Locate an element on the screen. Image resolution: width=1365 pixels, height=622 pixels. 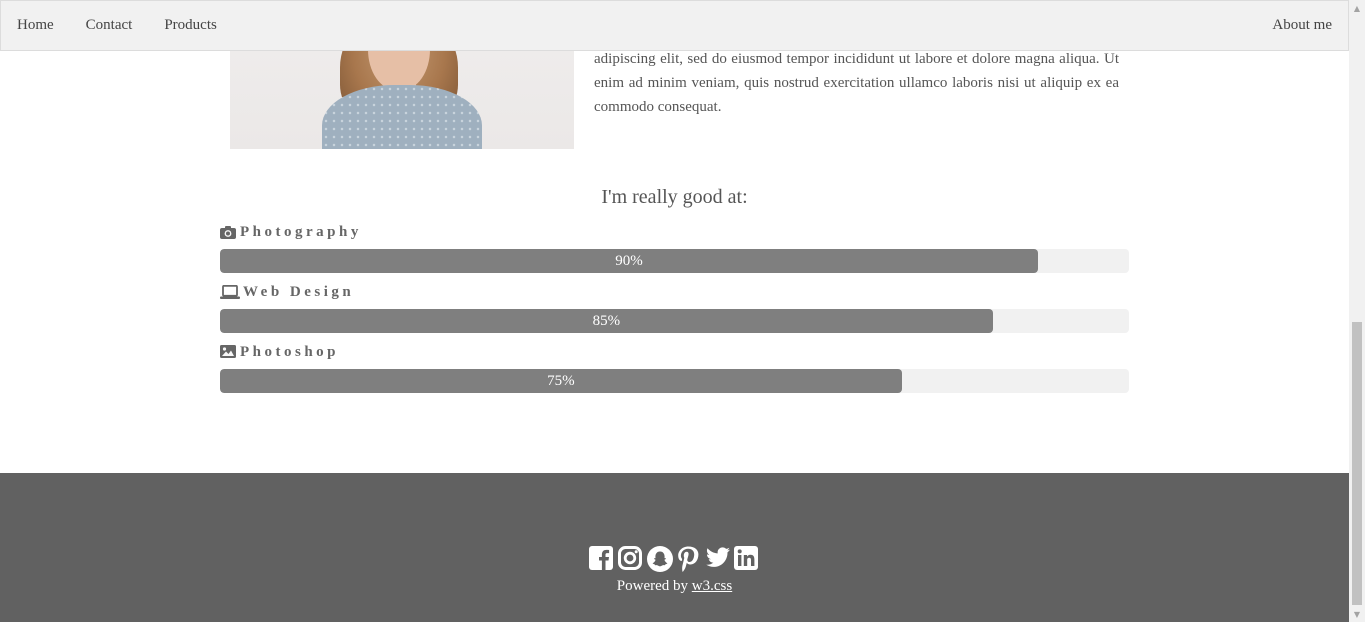
linkedin-icon is located at coordinates (747, 559).